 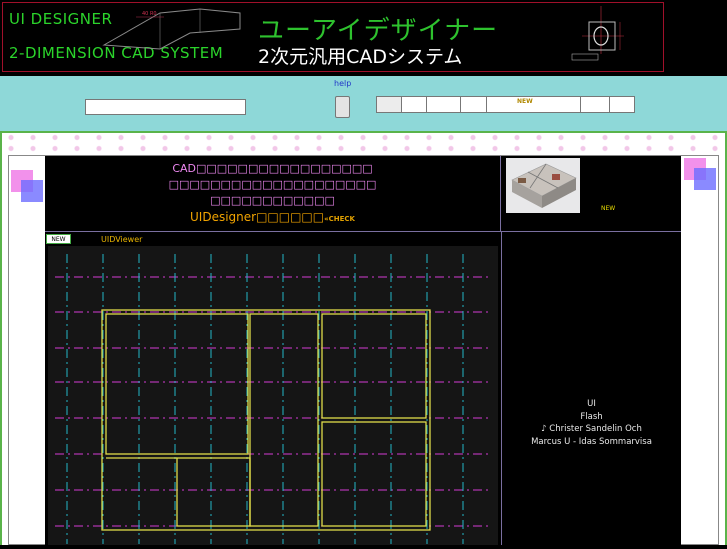 I want to click on 3d-room-image, so click(x=543, y=185).